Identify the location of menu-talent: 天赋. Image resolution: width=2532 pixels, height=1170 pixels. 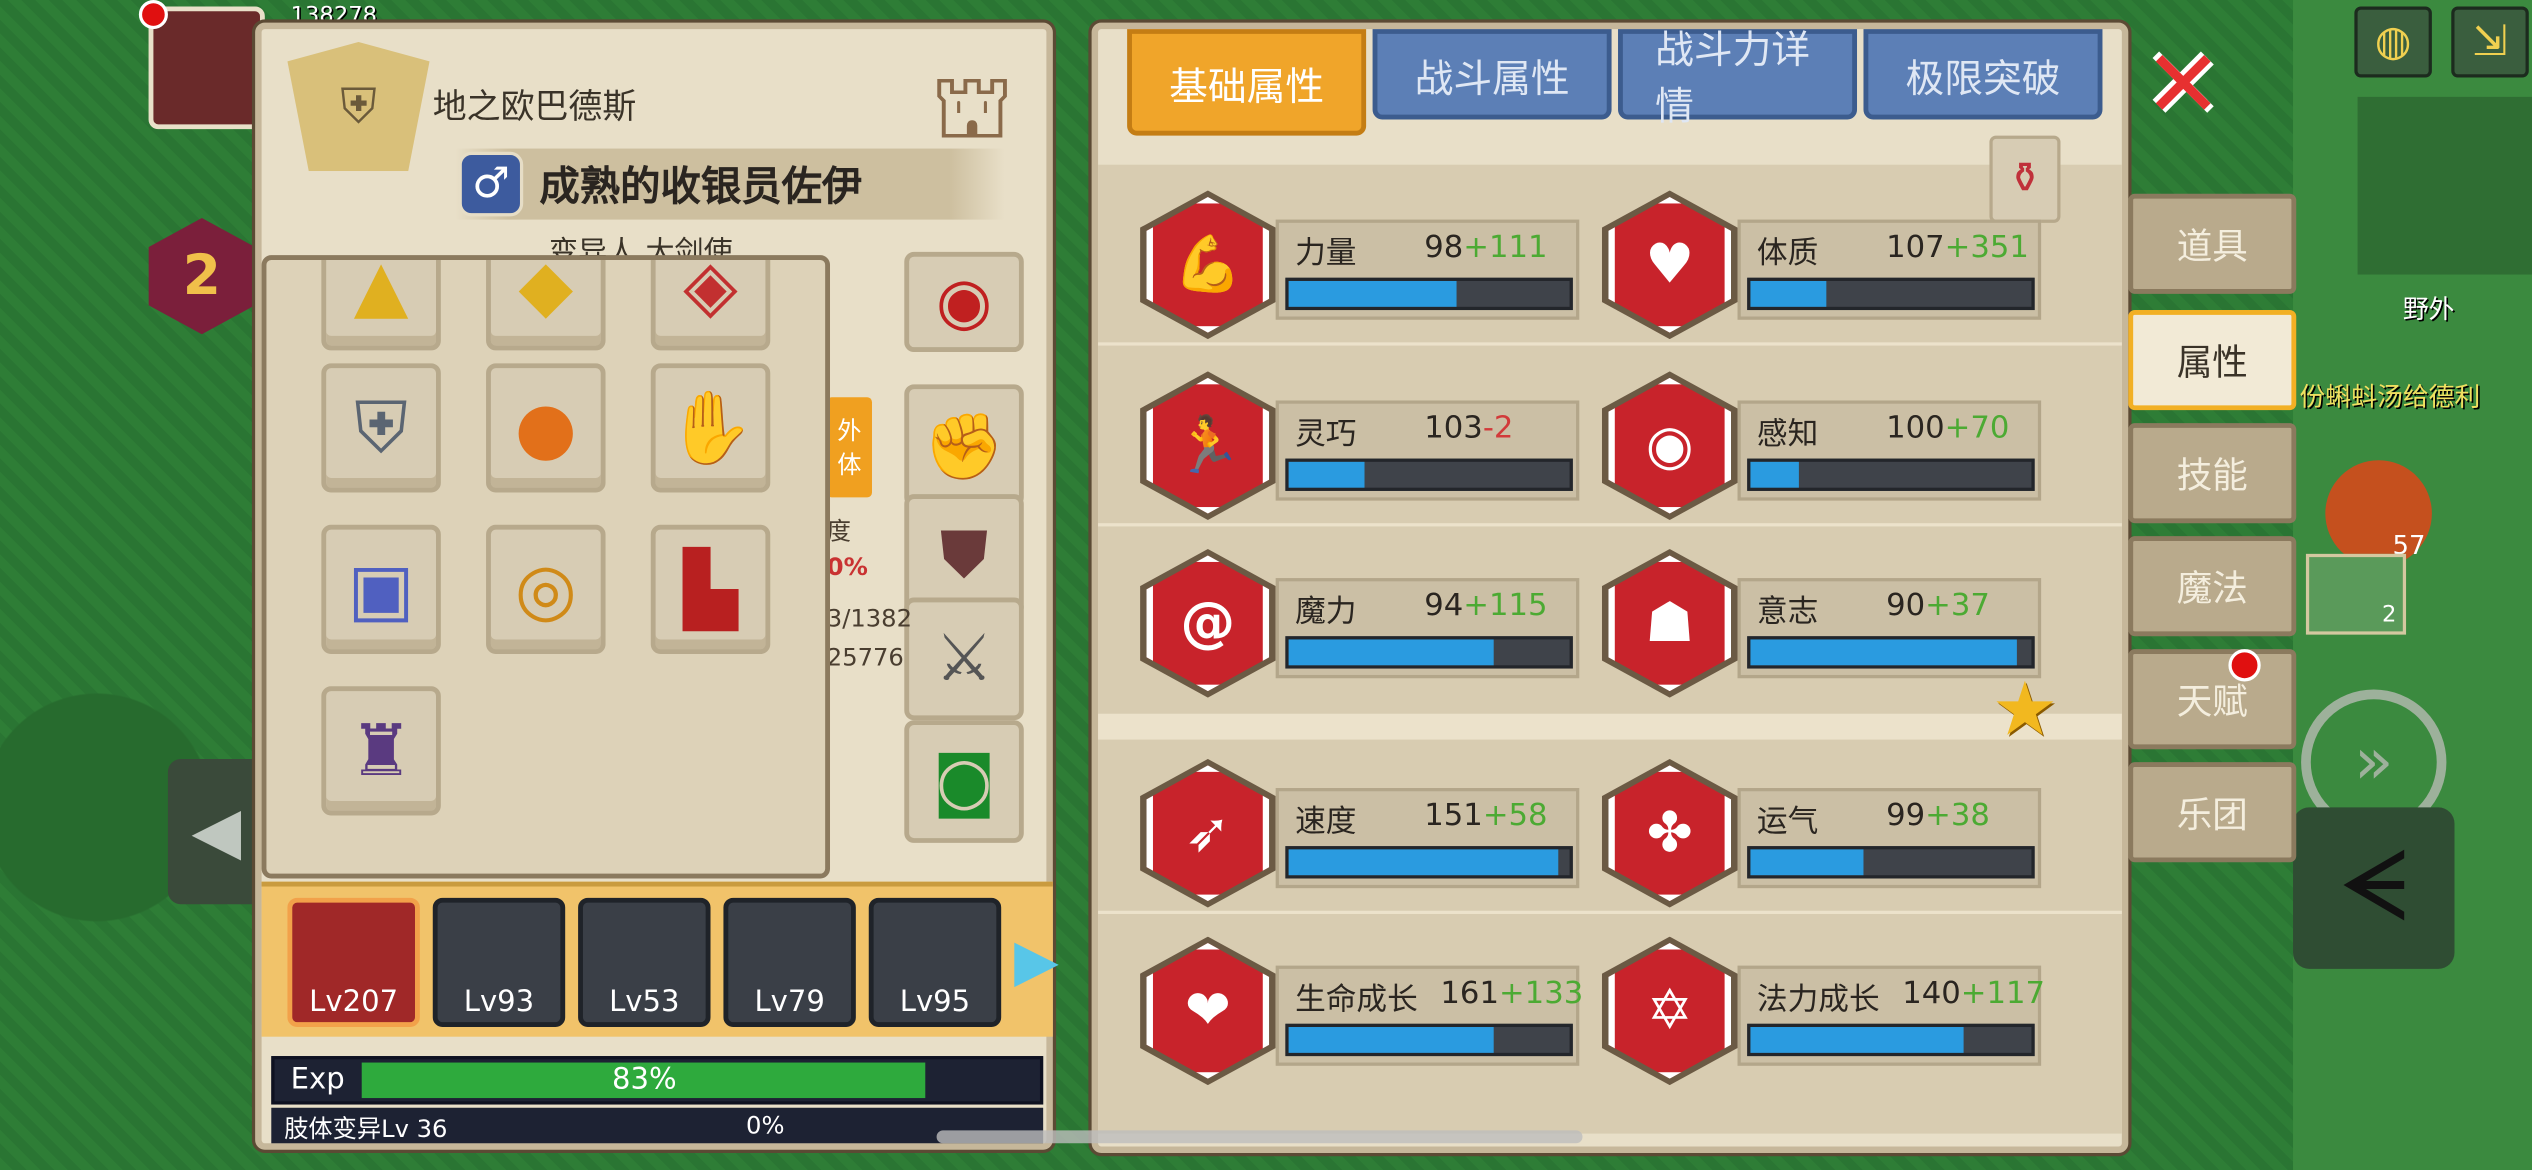
(2212, 699).